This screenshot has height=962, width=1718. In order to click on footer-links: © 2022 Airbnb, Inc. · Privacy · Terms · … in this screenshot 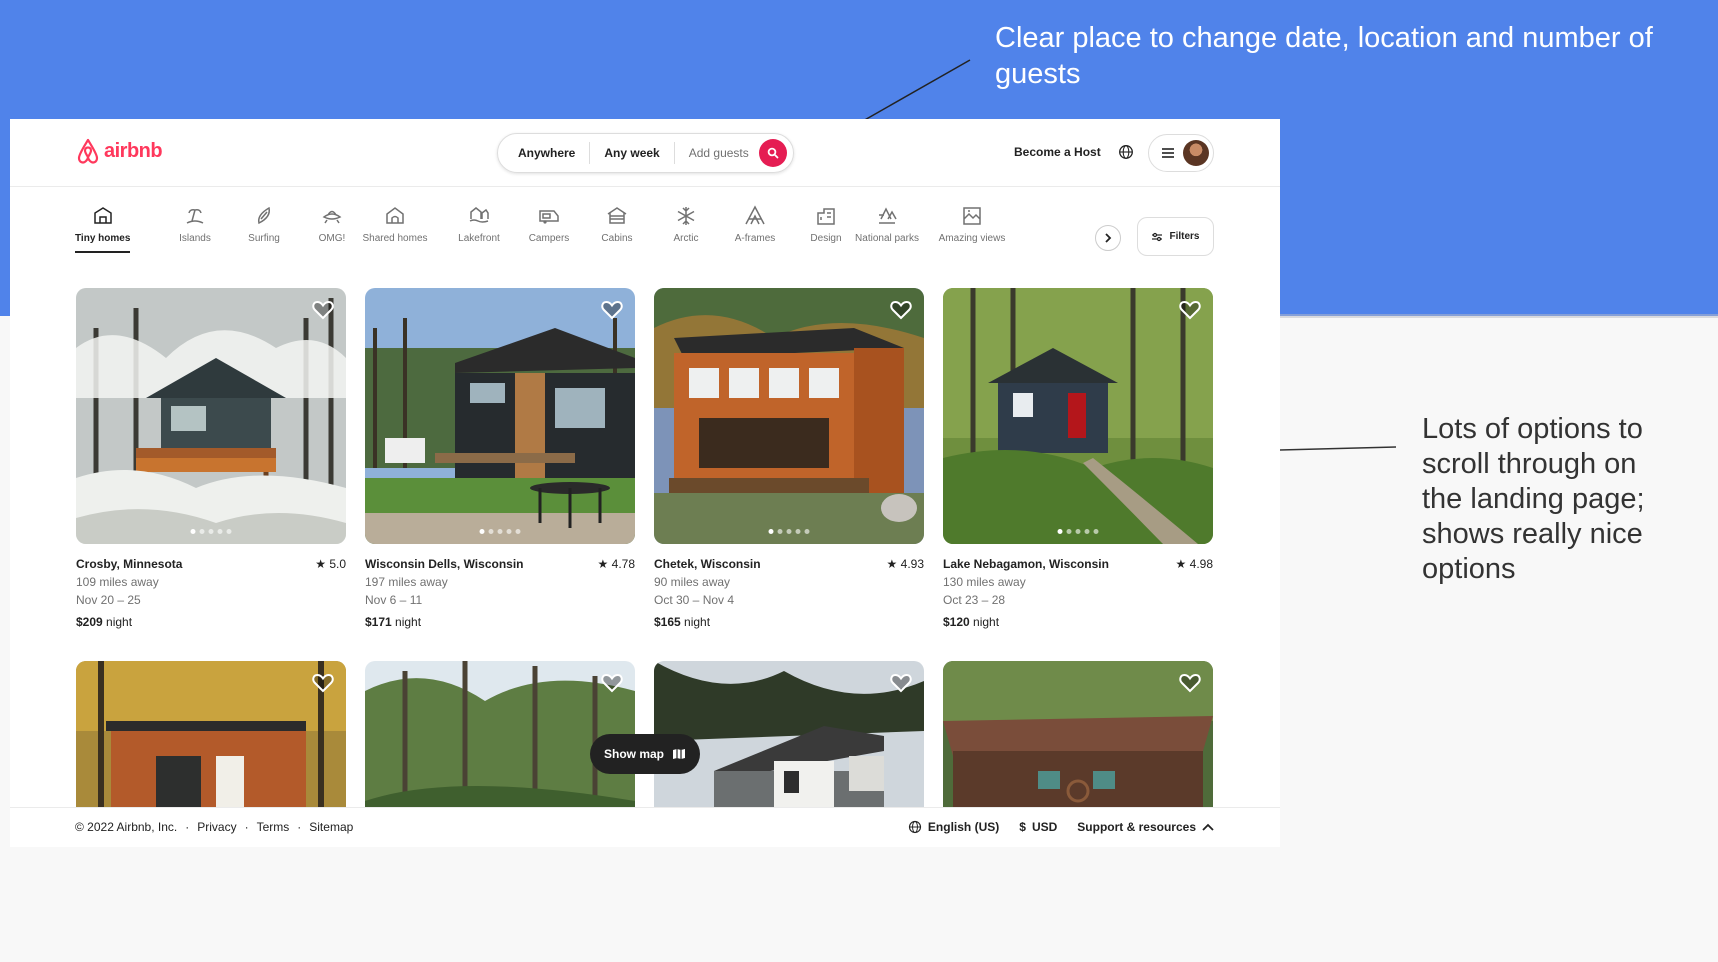, I will do `click(214, 827)`.